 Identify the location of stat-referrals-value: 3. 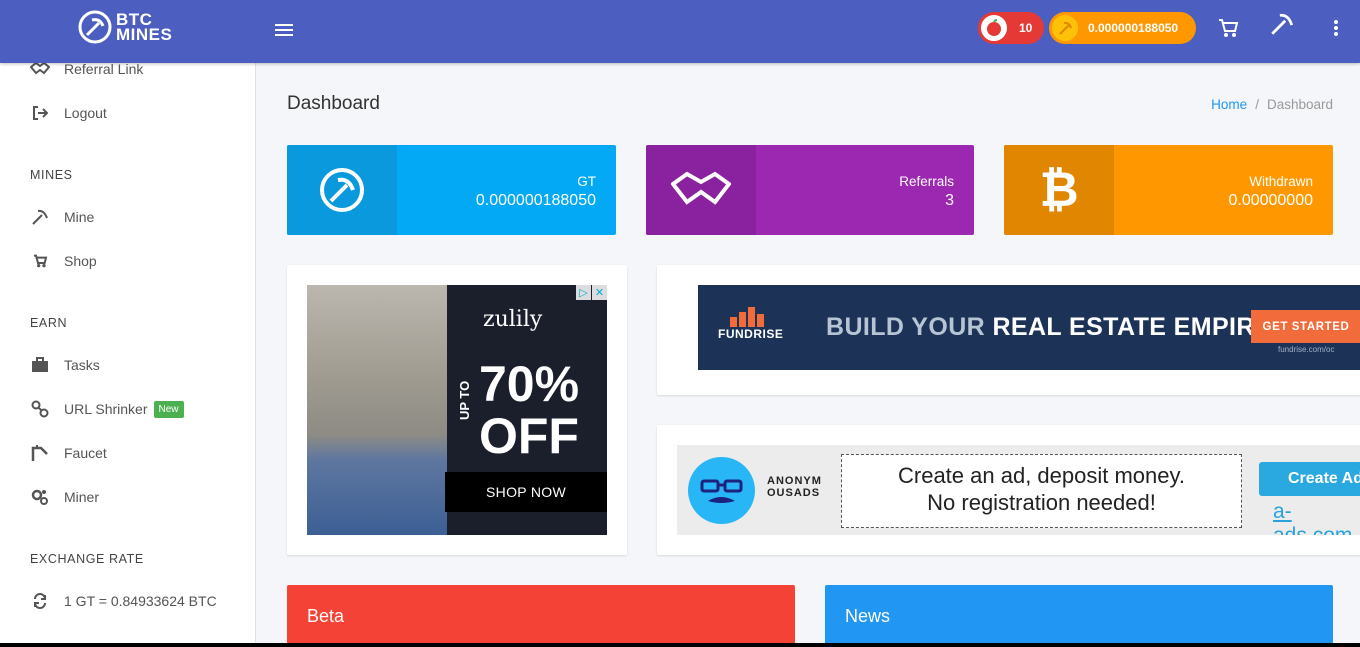
(949, 200).